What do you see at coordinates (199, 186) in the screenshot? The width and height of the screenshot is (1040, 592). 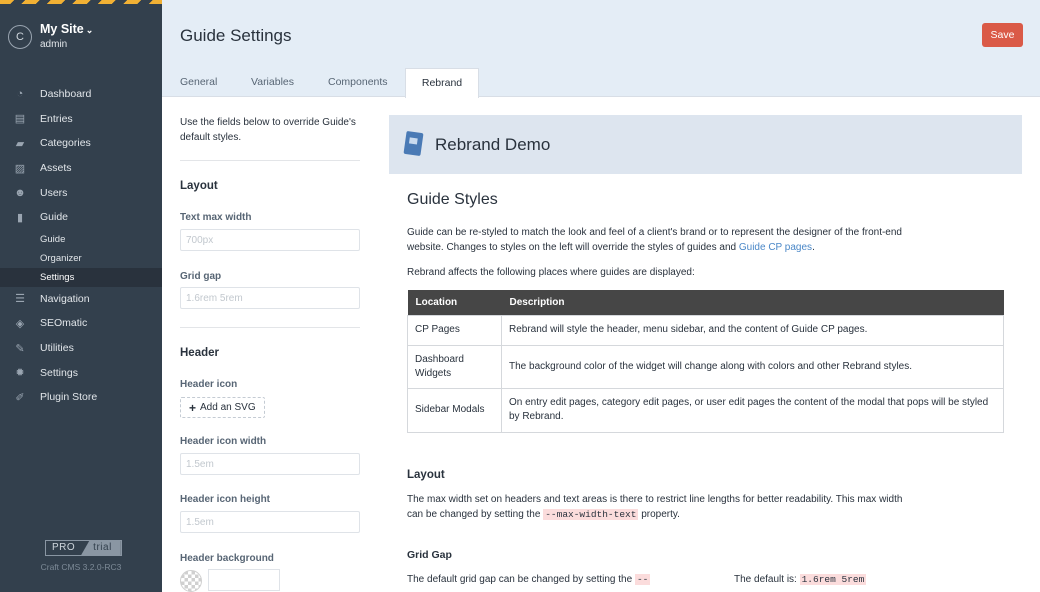 I see `layout-heading: Layout` at bounding box center [199, 186].